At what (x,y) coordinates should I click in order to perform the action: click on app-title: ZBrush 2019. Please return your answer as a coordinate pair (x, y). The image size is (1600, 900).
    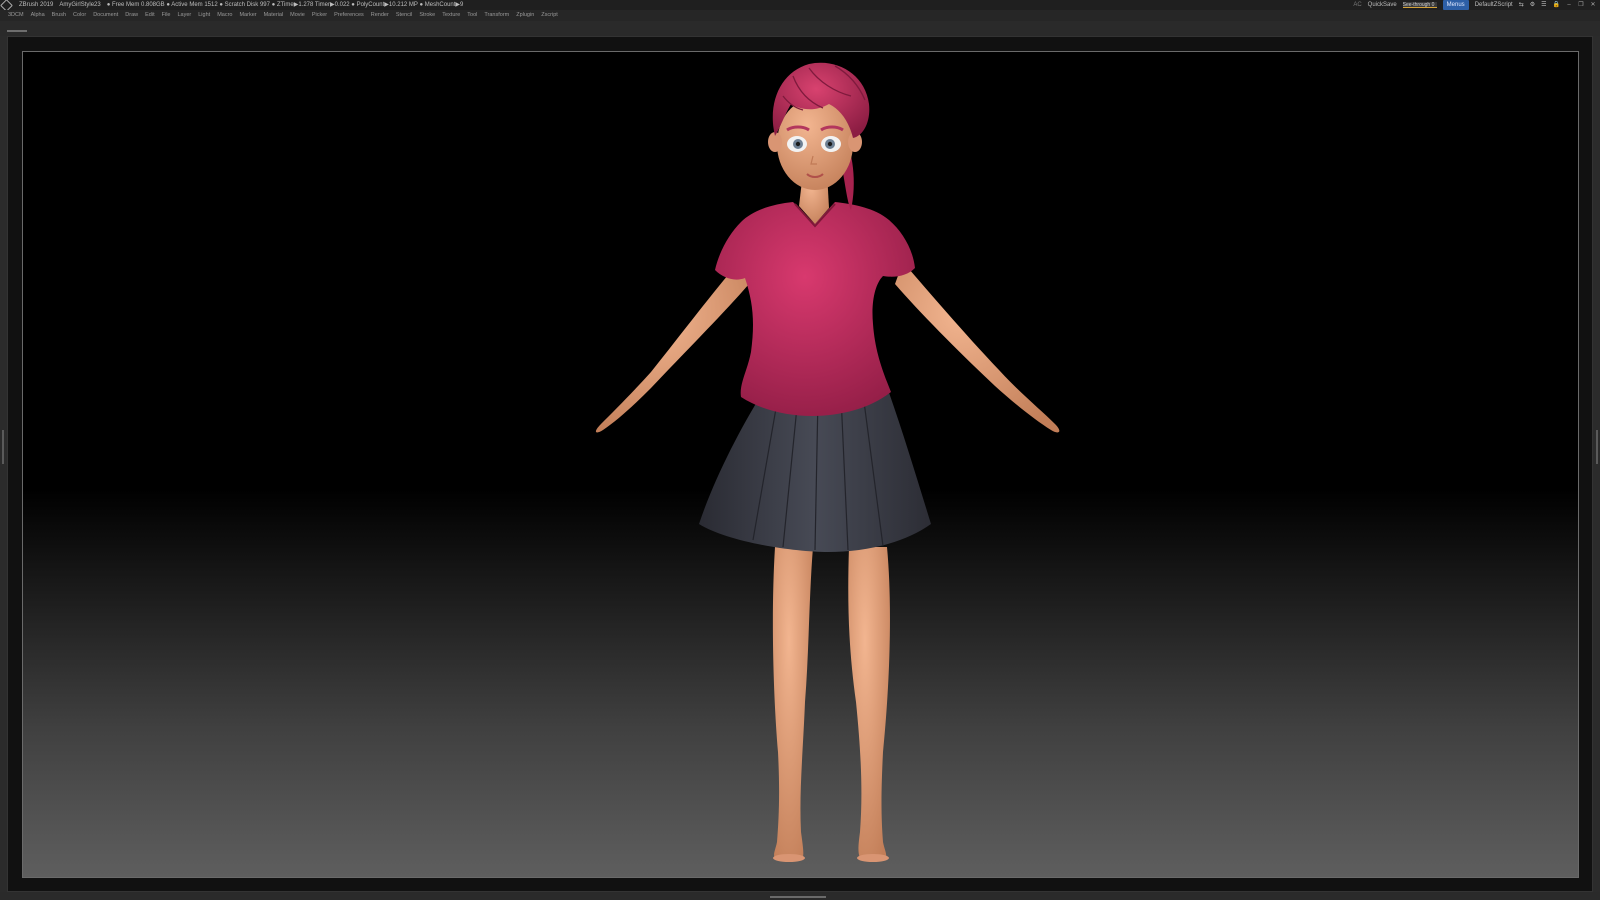
    Looking at the image, I should click on (36, 5).